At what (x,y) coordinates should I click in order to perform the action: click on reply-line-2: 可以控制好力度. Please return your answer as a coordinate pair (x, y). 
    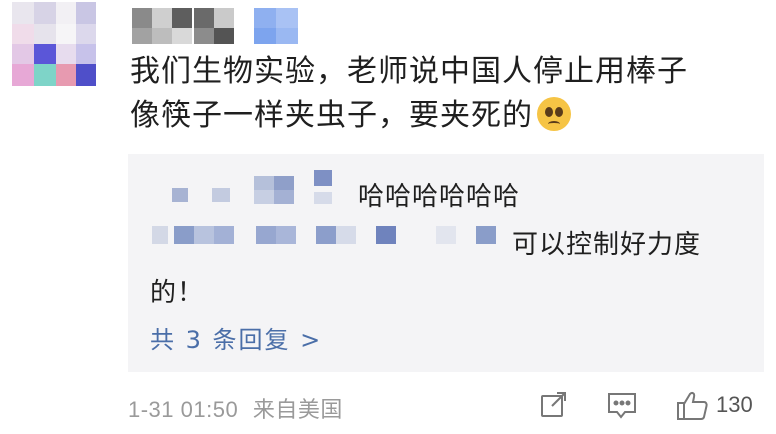
    Looking at the image, I should click on (607, 245).